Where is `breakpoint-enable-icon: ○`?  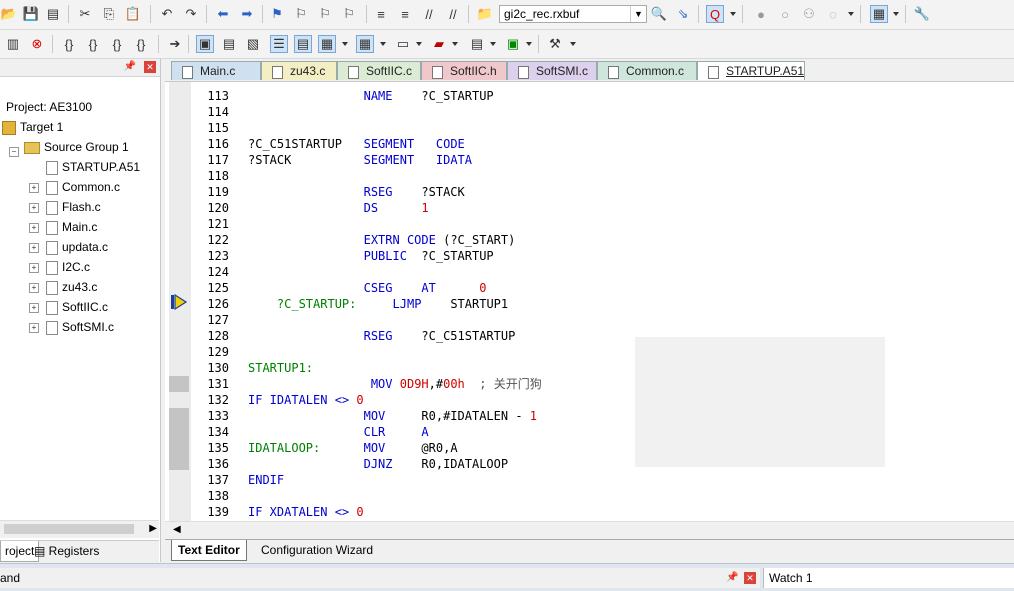
breakpoint-enable-icon: ○ is located at coordinates (785, 14).